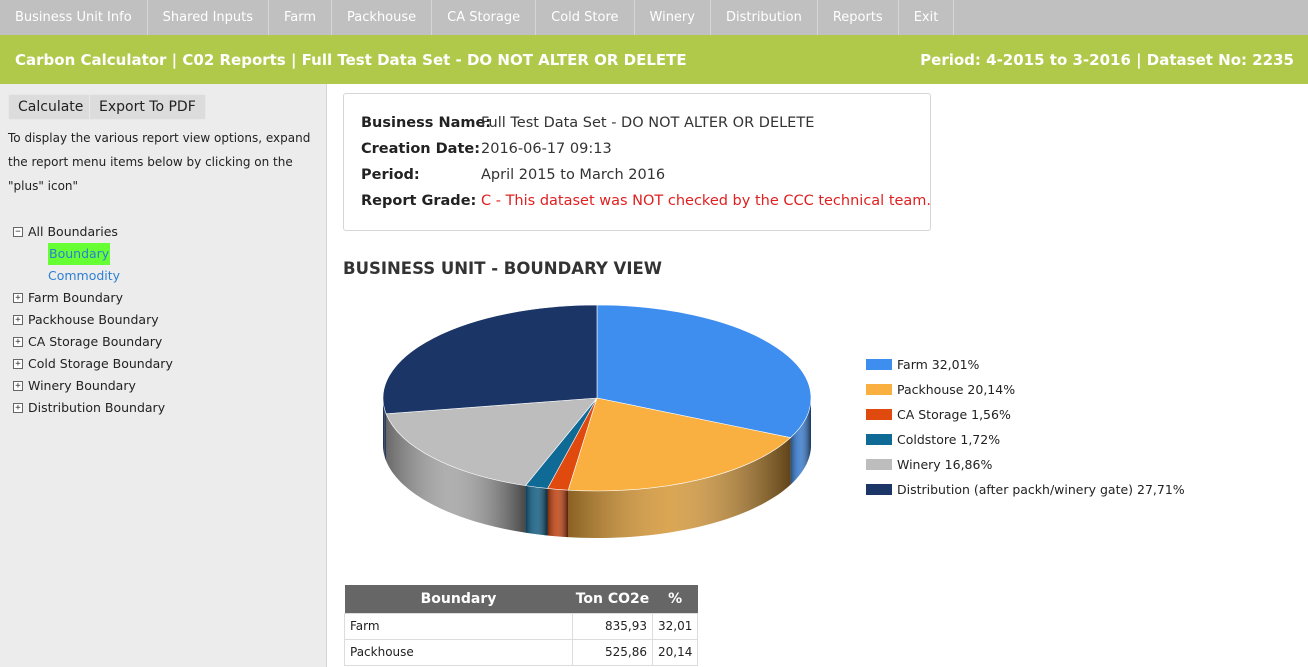 This screenshot has height=667, width=1308. I want to click on nav-reports: Reports, so click(858, 17).